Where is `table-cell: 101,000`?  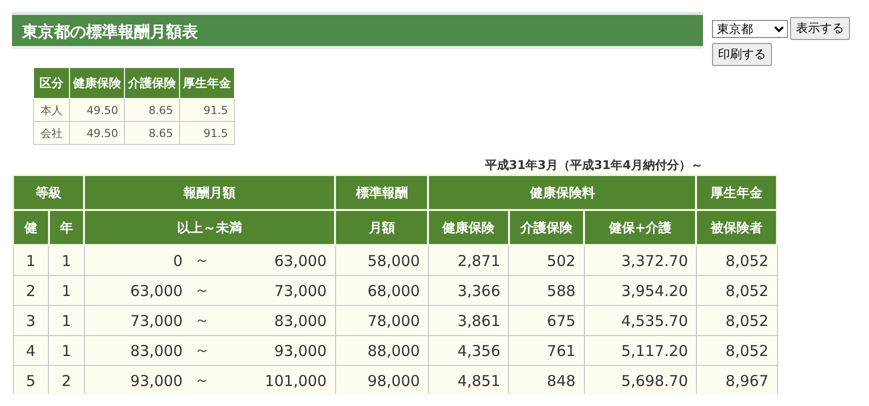 table-cell: 101,000 is located at coordinates (277, 380).